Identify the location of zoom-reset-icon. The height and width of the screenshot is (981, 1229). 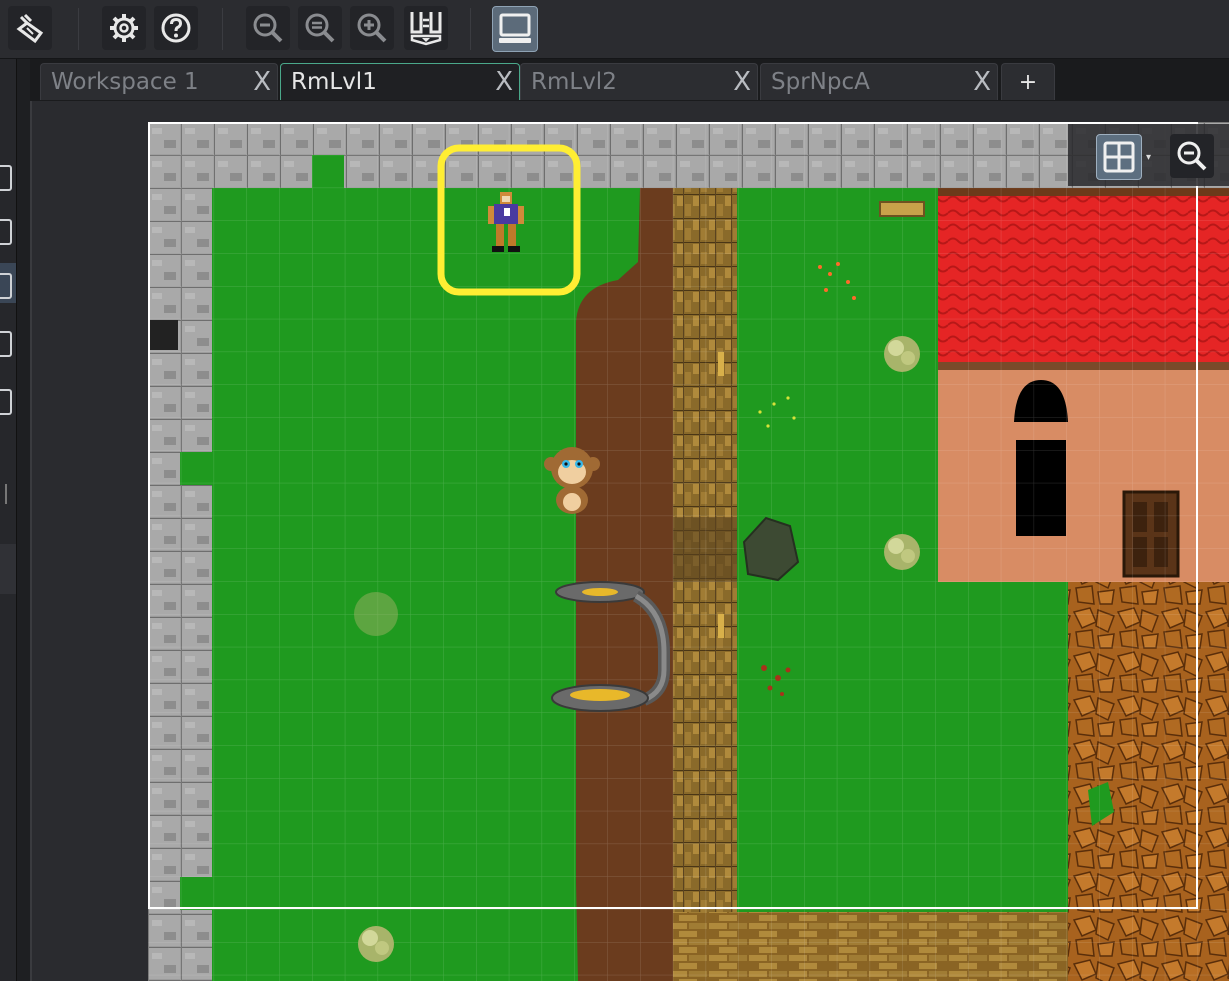
(320, 28).